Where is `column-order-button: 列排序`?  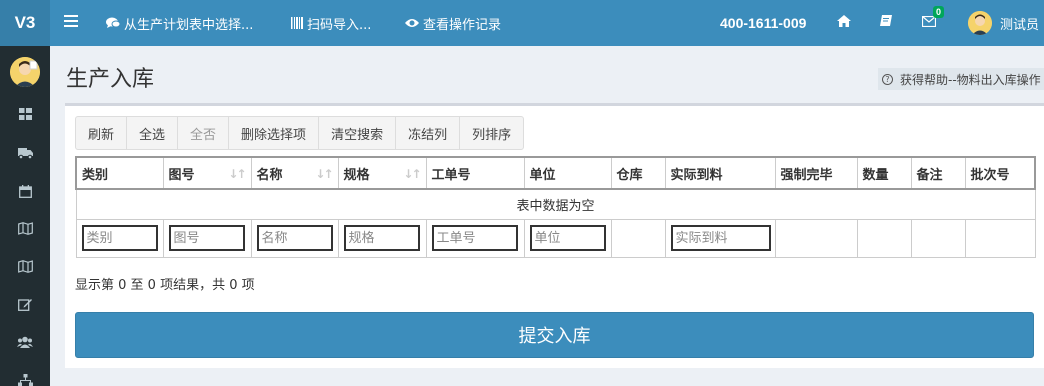
column-order-button: 列排序 is located at coordinates (492, 133).